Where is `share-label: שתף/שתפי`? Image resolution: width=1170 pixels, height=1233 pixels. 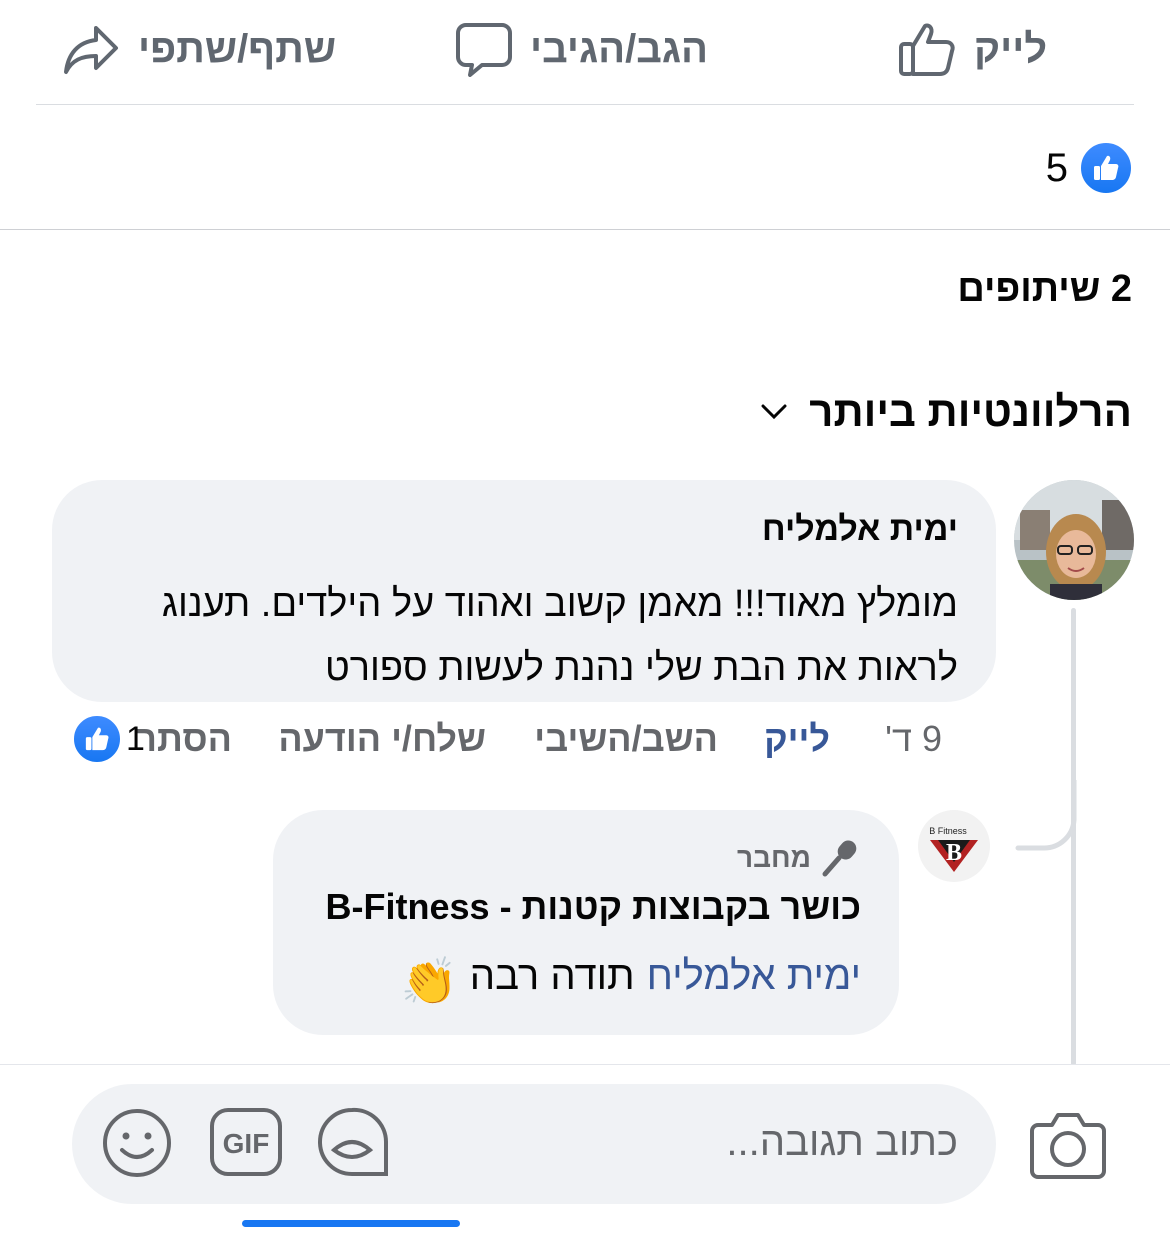
share-label: שתף/שתפי is located at coordinates (237, 48).